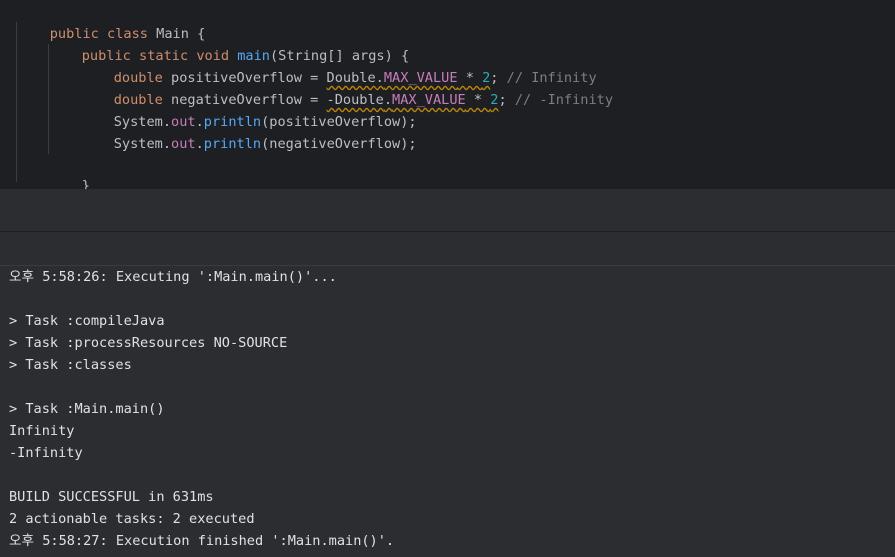 Image resolution: width=895 pixels, height=557 pixels. Describe the element at coordinates (87, 321) in the screenshot. I see `console-line: > Task :compileJava` at that location.